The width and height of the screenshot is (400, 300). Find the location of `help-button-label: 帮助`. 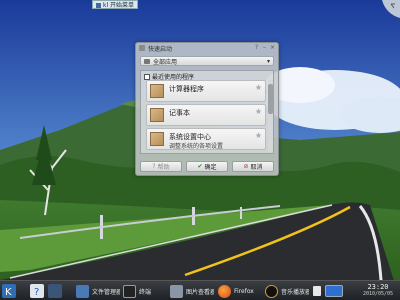

help-button-label: 帮助 is located at coordinates (163, 167).